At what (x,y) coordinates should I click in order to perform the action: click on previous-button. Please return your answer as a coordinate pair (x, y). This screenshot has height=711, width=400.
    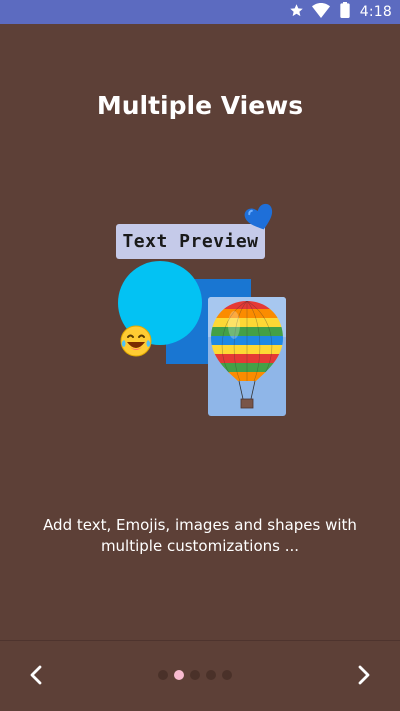
    Looking at the image, I should click on (36, 675).